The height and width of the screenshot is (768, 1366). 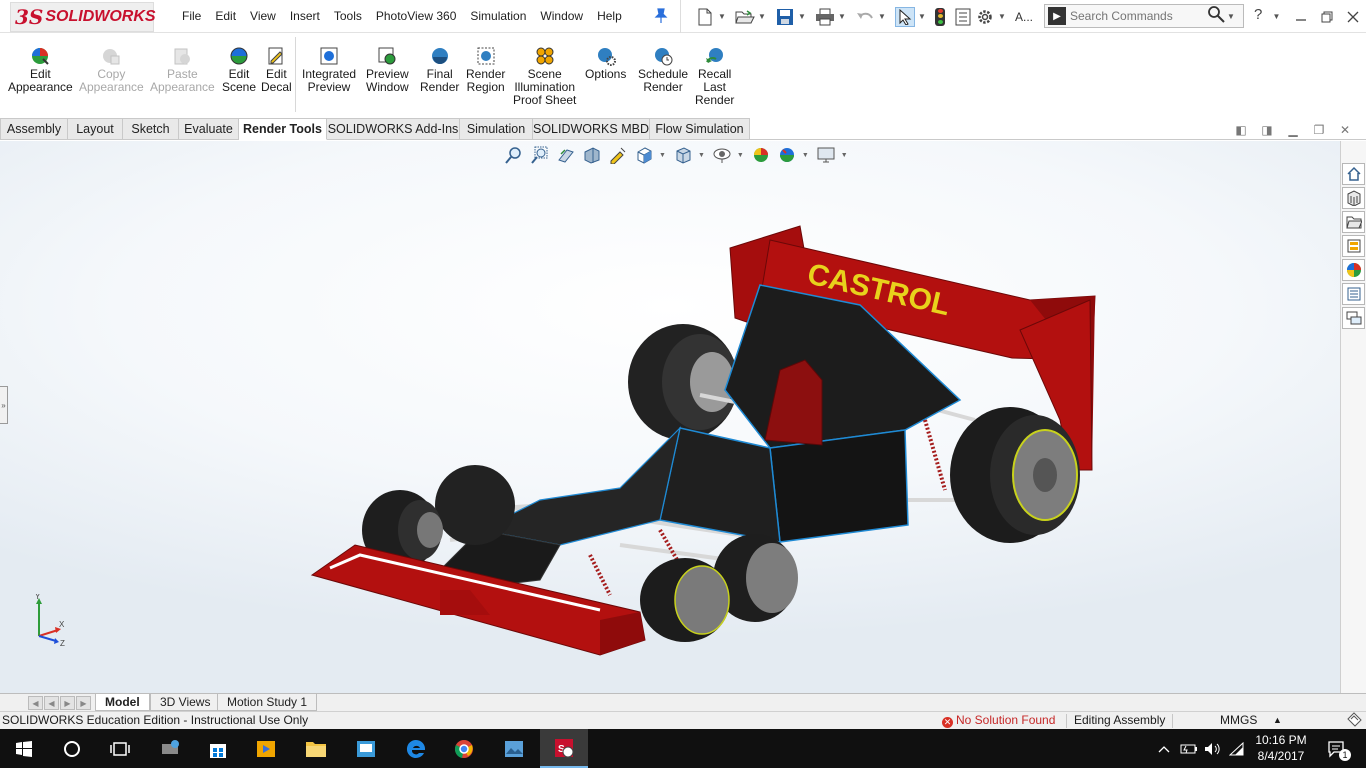 What do you see at coordinates (185, 702) in the screenshot?
I see `tab-3d-views: 3D Views` at bounding box center [185, 702].